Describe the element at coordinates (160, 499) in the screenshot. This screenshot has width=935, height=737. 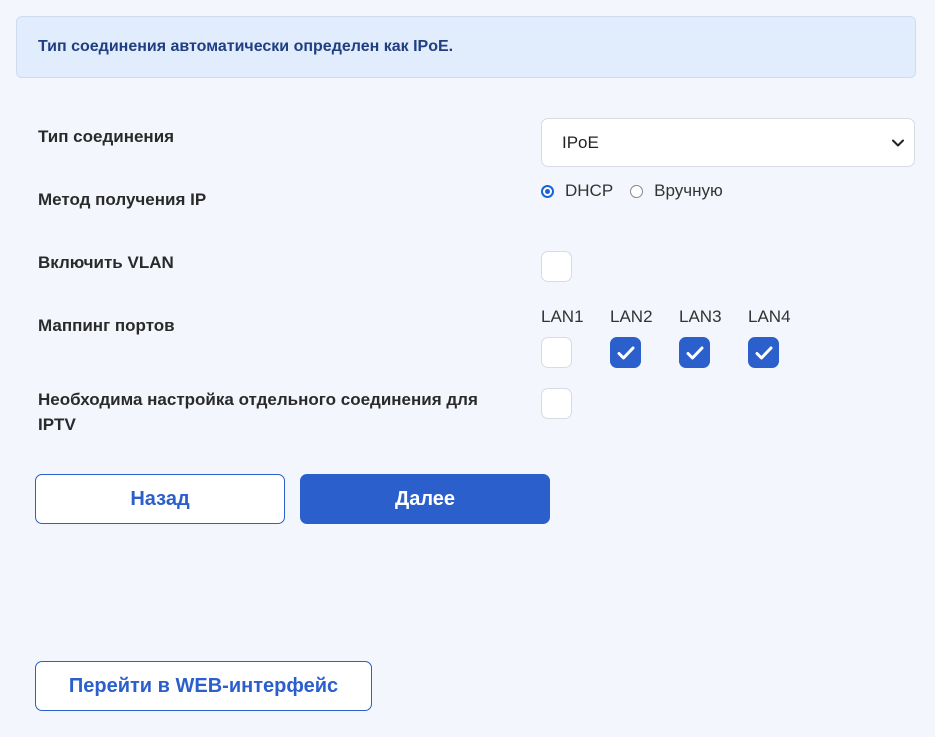
I see `back-button: Назад` at that location.